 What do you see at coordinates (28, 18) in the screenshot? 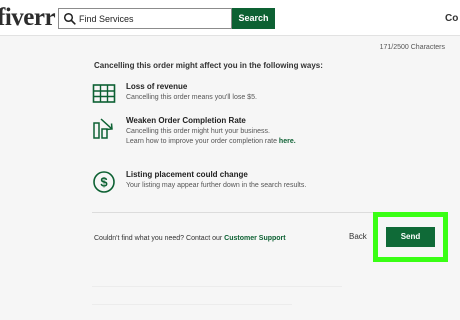
I see `fiverr-logo: fiverr` at bounding box center [28, 18].